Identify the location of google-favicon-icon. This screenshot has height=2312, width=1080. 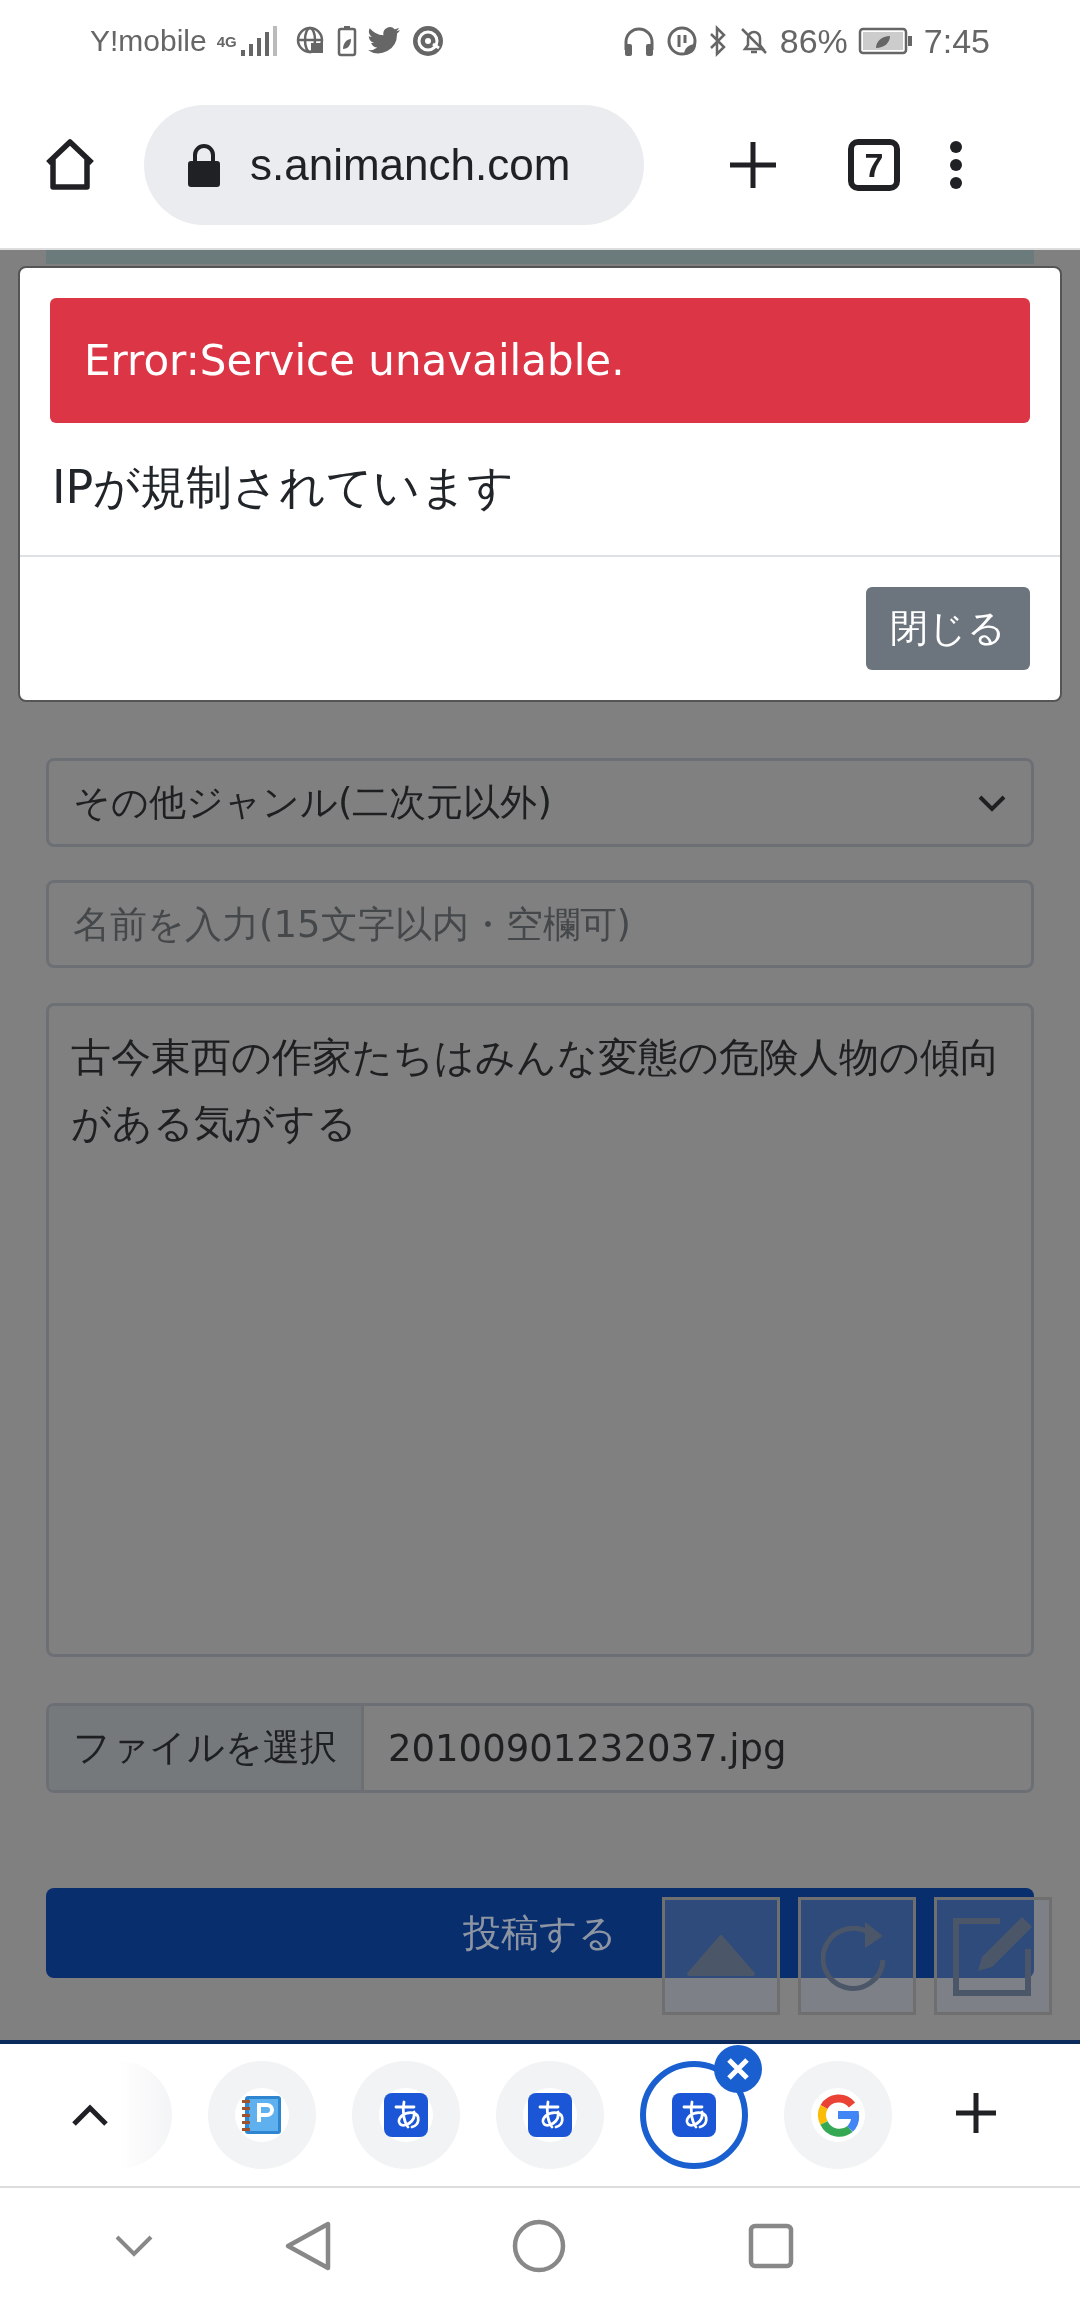
(838, 2115).